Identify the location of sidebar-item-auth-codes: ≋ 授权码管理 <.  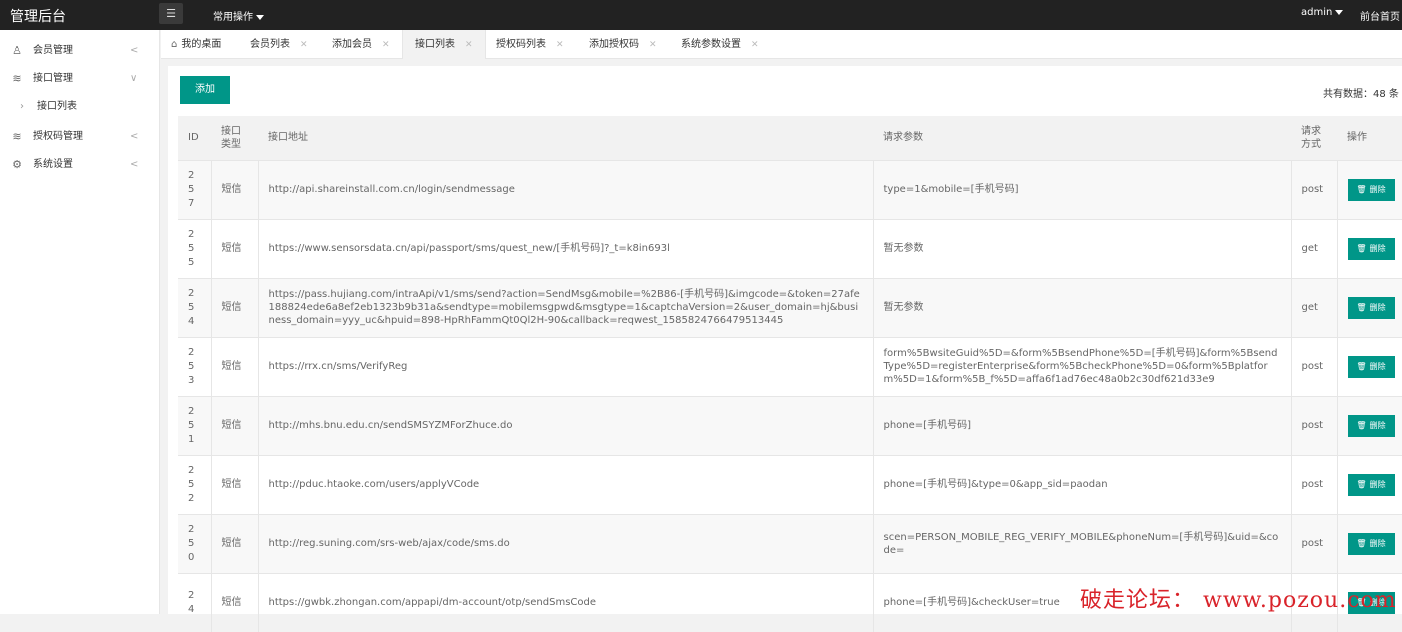
(80, 137).